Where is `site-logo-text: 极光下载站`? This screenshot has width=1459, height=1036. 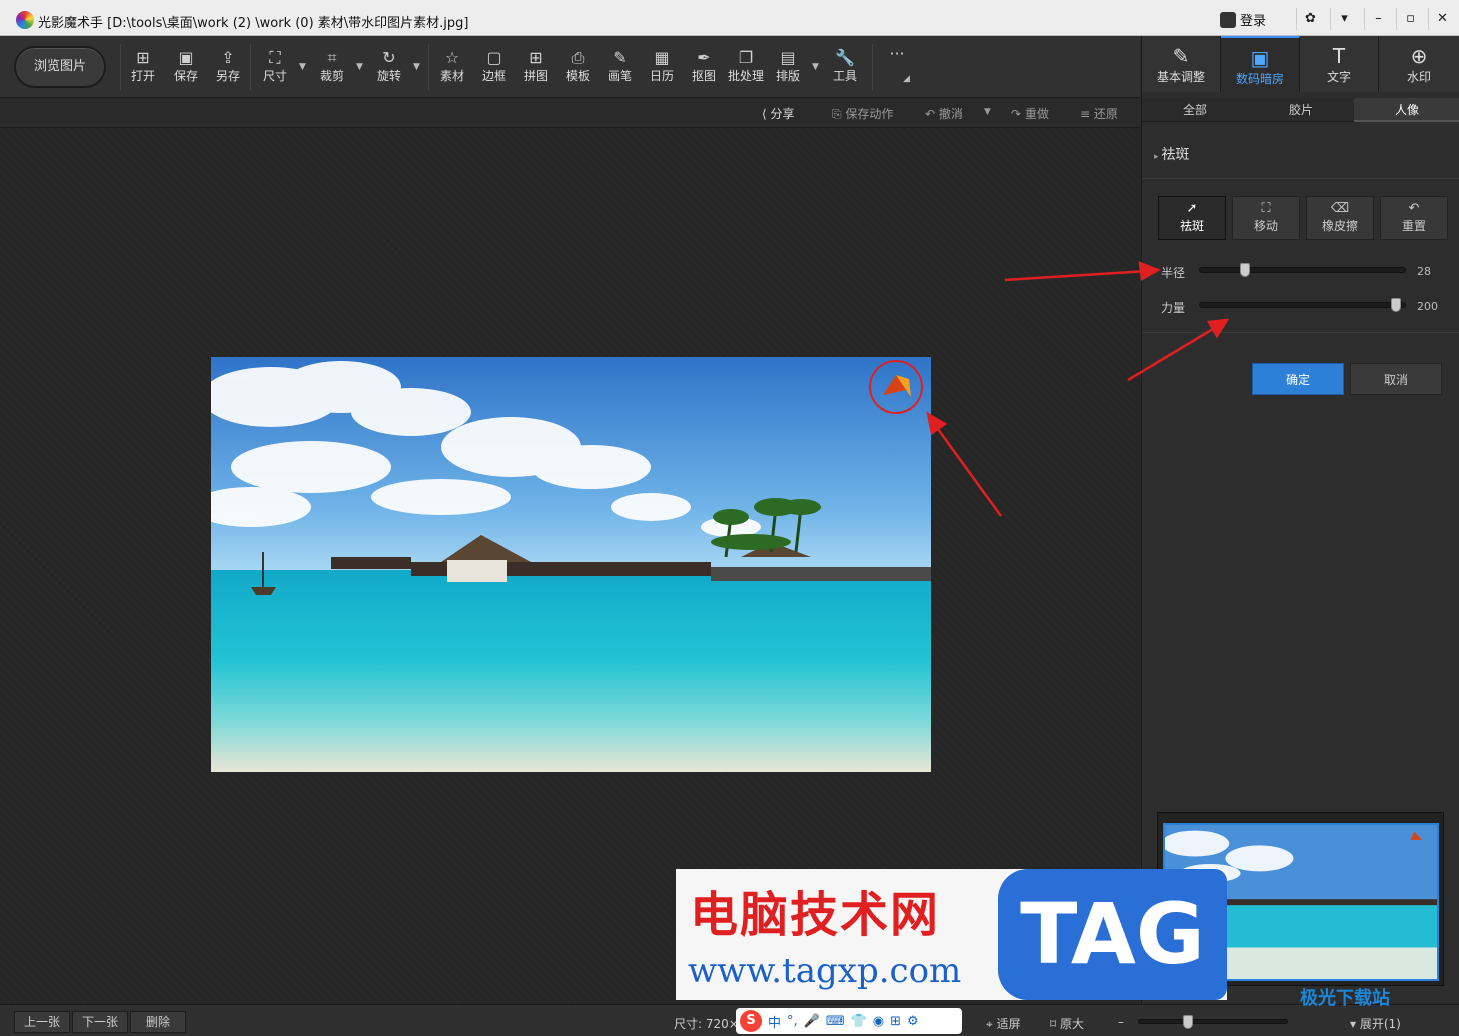 site-logo-text: 极光下载站 is located at coordinates (1345, 998).